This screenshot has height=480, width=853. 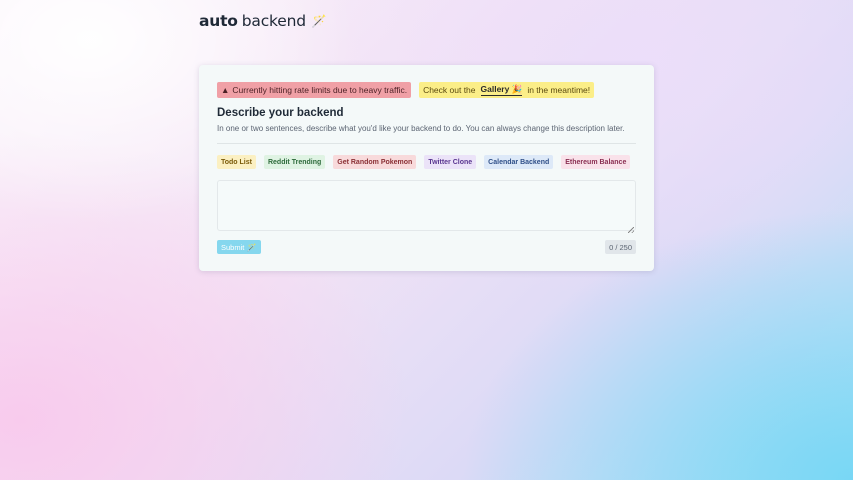 I want to click on description-field-wrap, so click(x=426, y=208).